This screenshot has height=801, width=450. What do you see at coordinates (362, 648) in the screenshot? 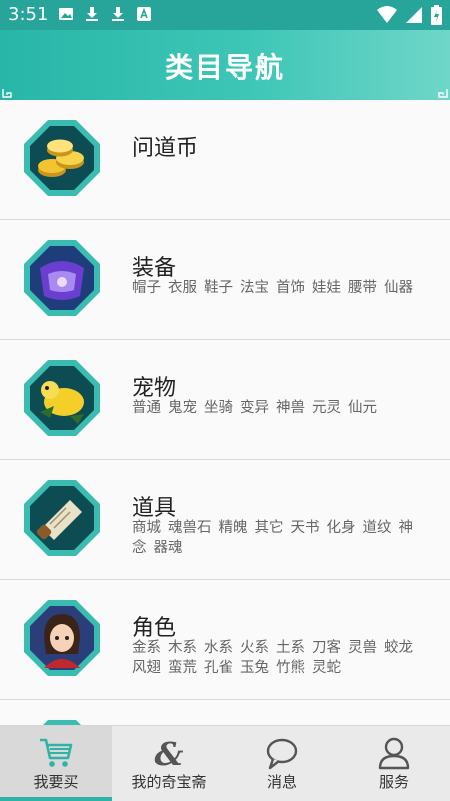
I see `subcategory-link: 灵兽` at bounding box center [362, 648].